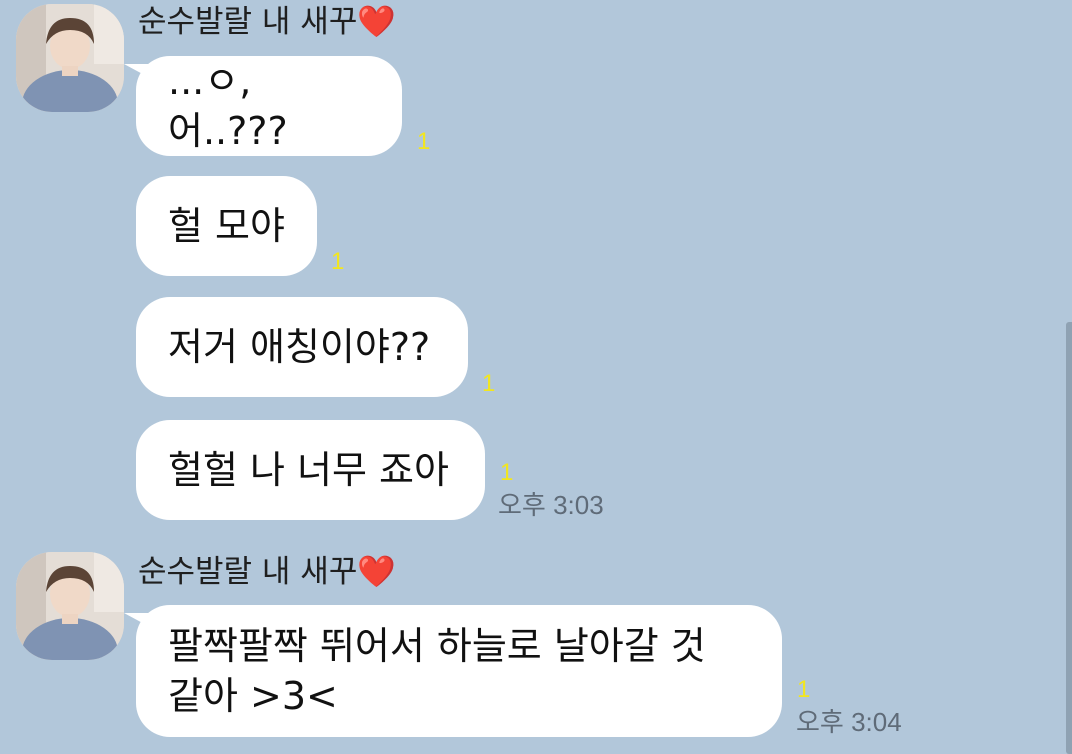 This screenshot has width=1072, height=754. I want to click on message-text: 헐 모야, so click(226, 226).